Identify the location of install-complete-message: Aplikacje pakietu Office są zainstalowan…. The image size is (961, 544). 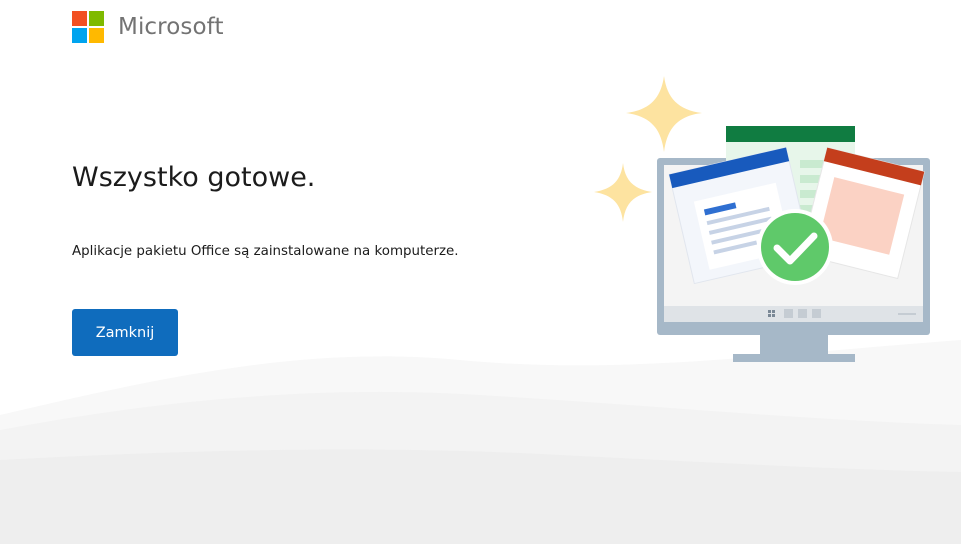
(265, 251).